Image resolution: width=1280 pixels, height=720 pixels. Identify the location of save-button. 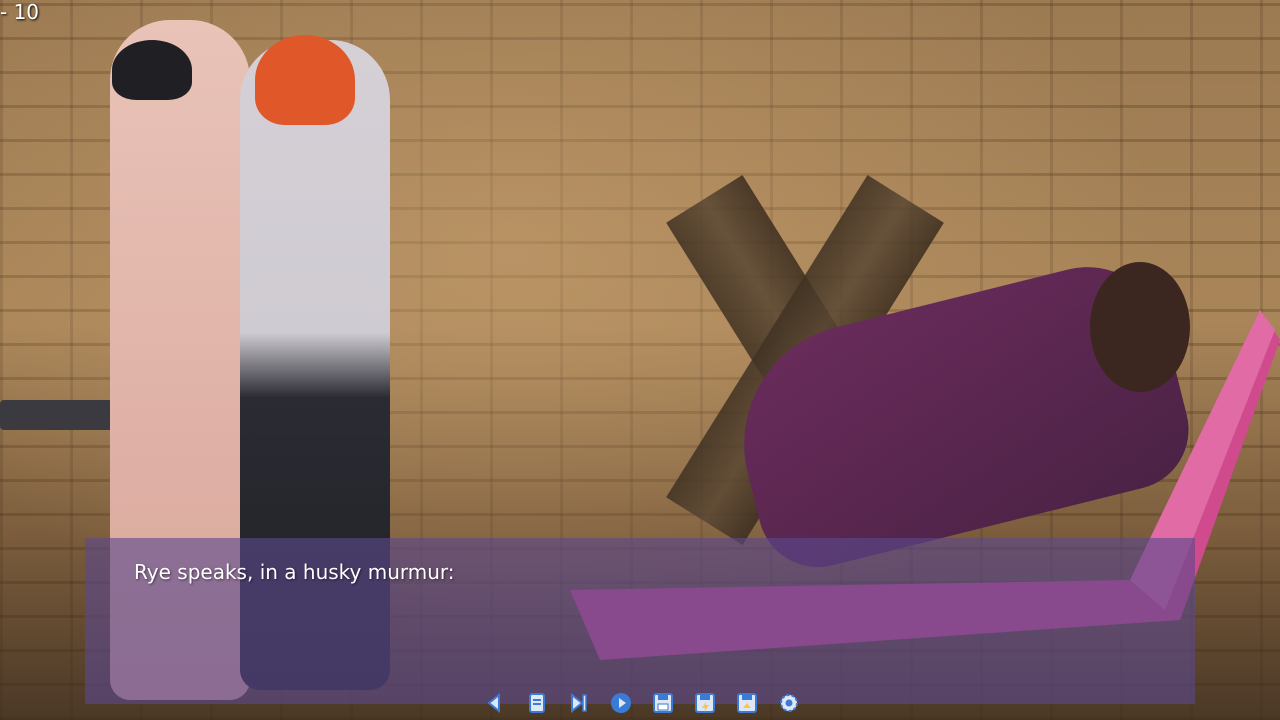
(663, 703).